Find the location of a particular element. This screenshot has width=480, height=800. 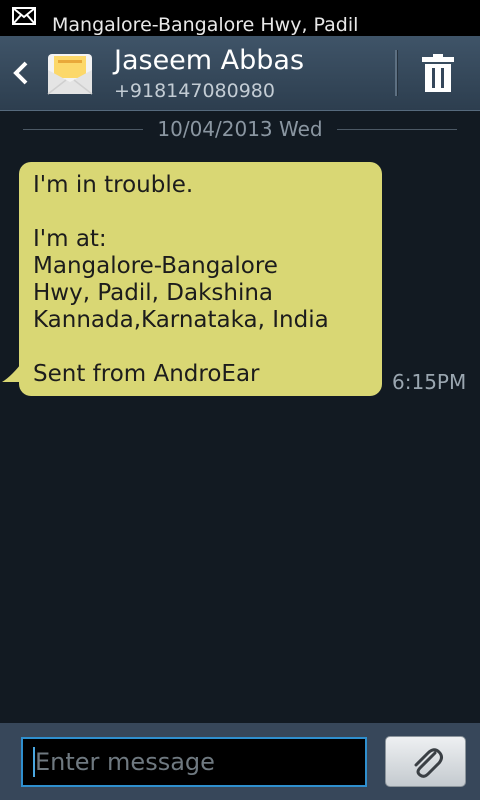

attach-button is located at coordinates (425, 761).